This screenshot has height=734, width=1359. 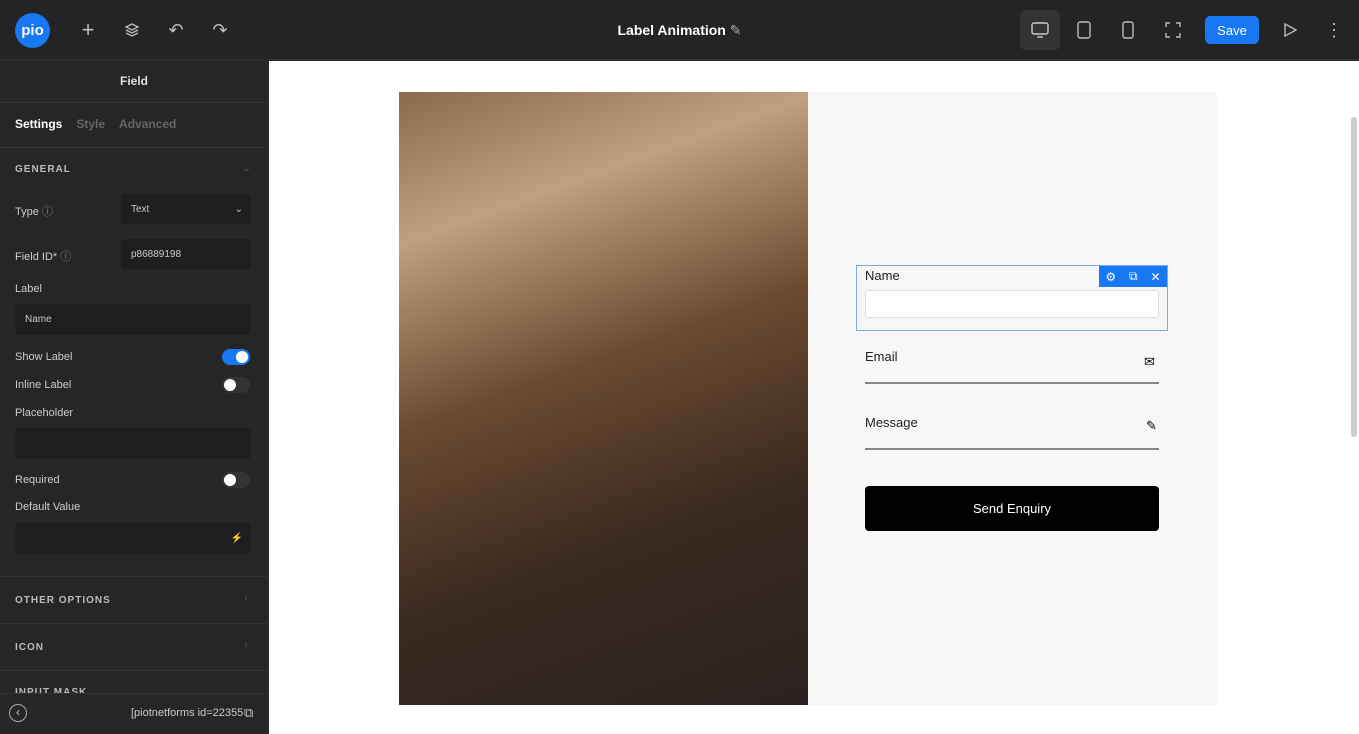 I want to click on section-icon: ICON, so click(x=29, y=647).